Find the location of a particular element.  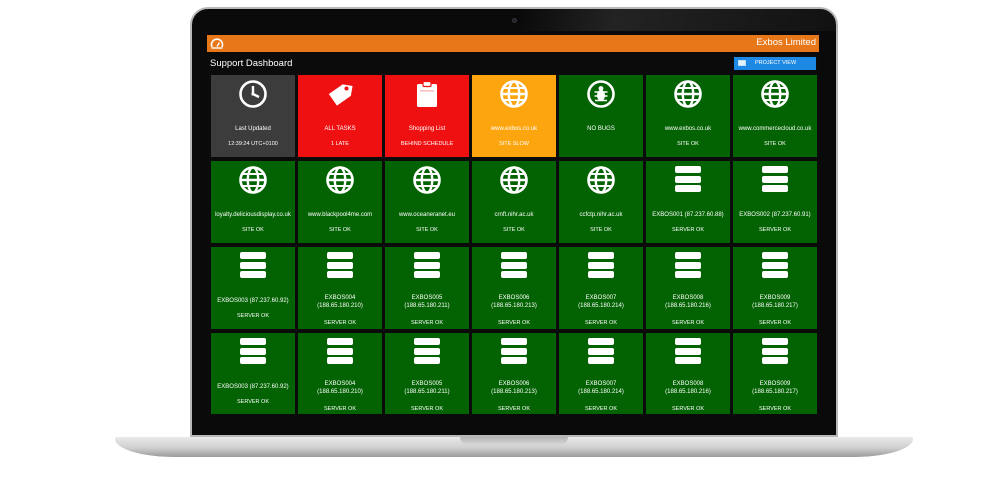

tile-label: crnft.nihr.ac.uk is located at coordinates (514, 215).